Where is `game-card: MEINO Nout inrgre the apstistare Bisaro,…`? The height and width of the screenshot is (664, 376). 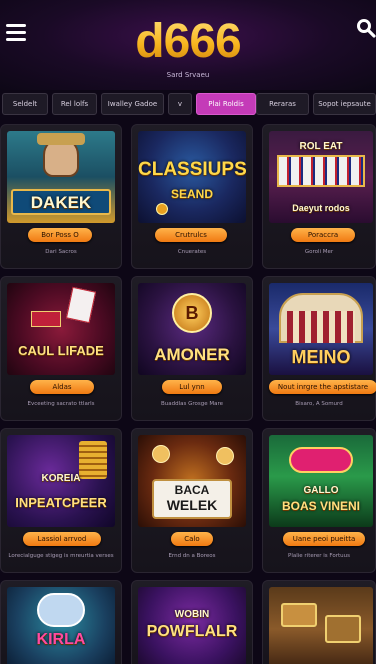 game-card: MEINO Nout inrgre the apstistare Bisaro,… is located at coordinates (319, 348).